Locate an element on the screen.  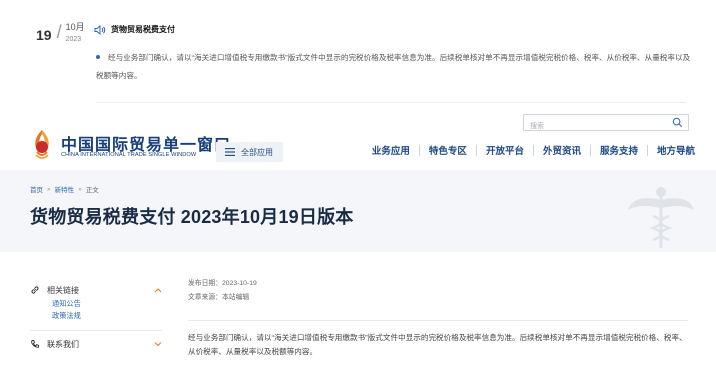
date-slash: / is located at coordinates (59, 32).